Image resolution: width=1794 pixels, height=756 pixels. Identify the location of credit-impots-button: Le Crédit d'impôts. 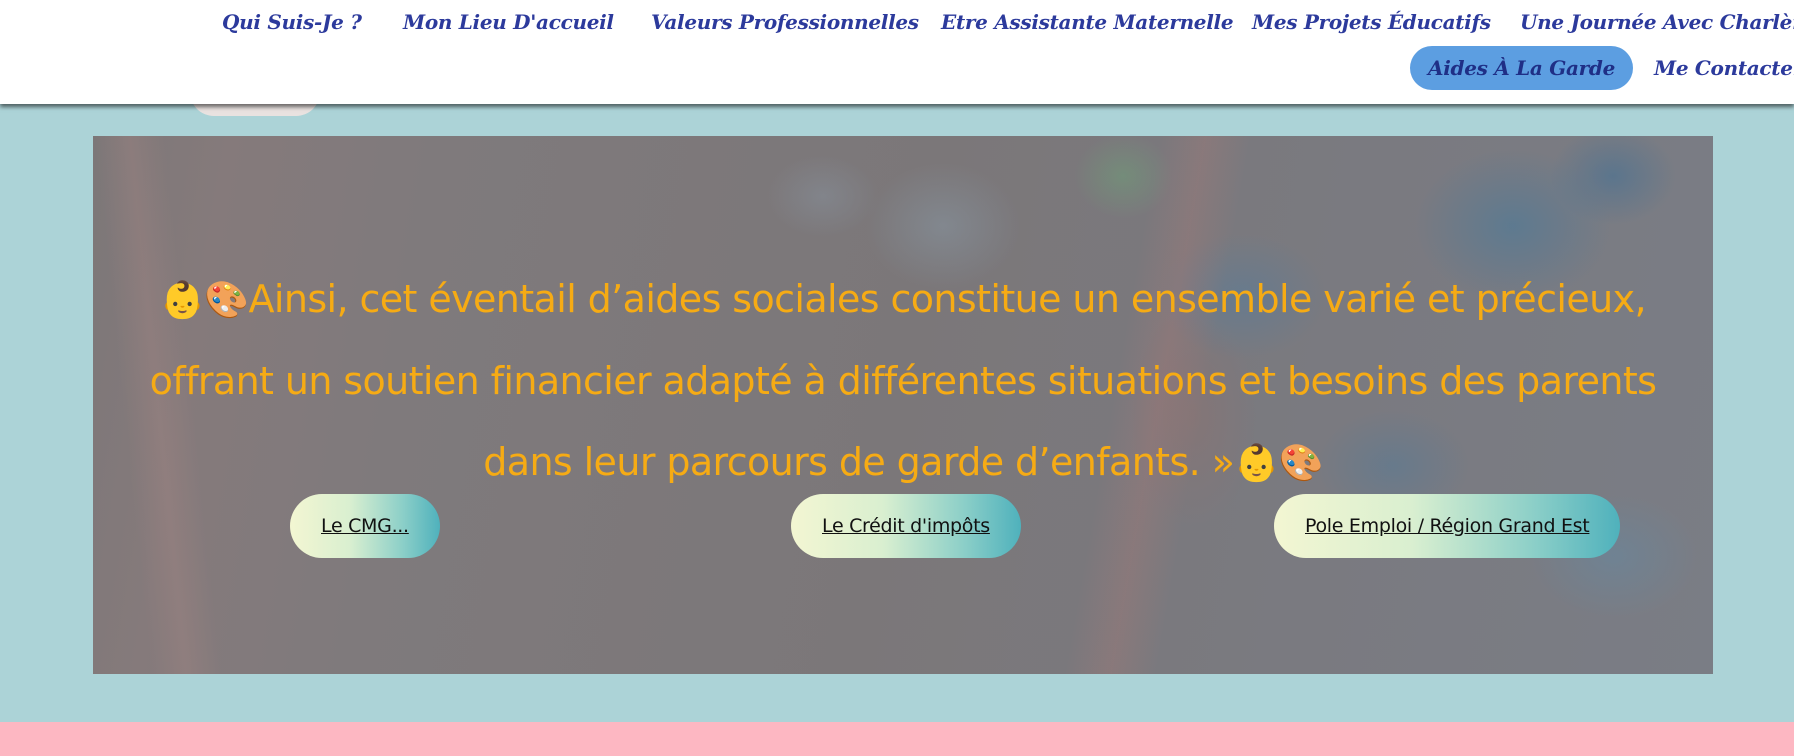
(906, 526).